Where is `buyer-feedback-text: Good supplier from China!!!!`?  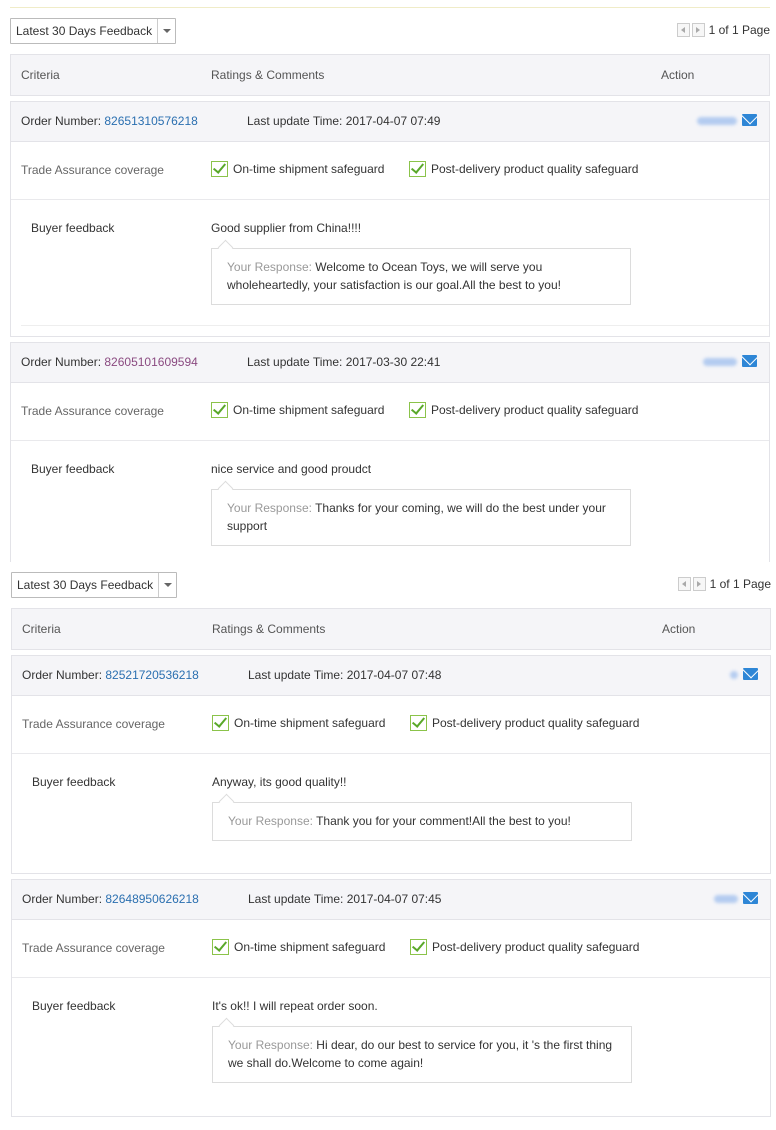 buyer-feedback-text: Good supplier from China!!!! is located at coordinates (286, 228).